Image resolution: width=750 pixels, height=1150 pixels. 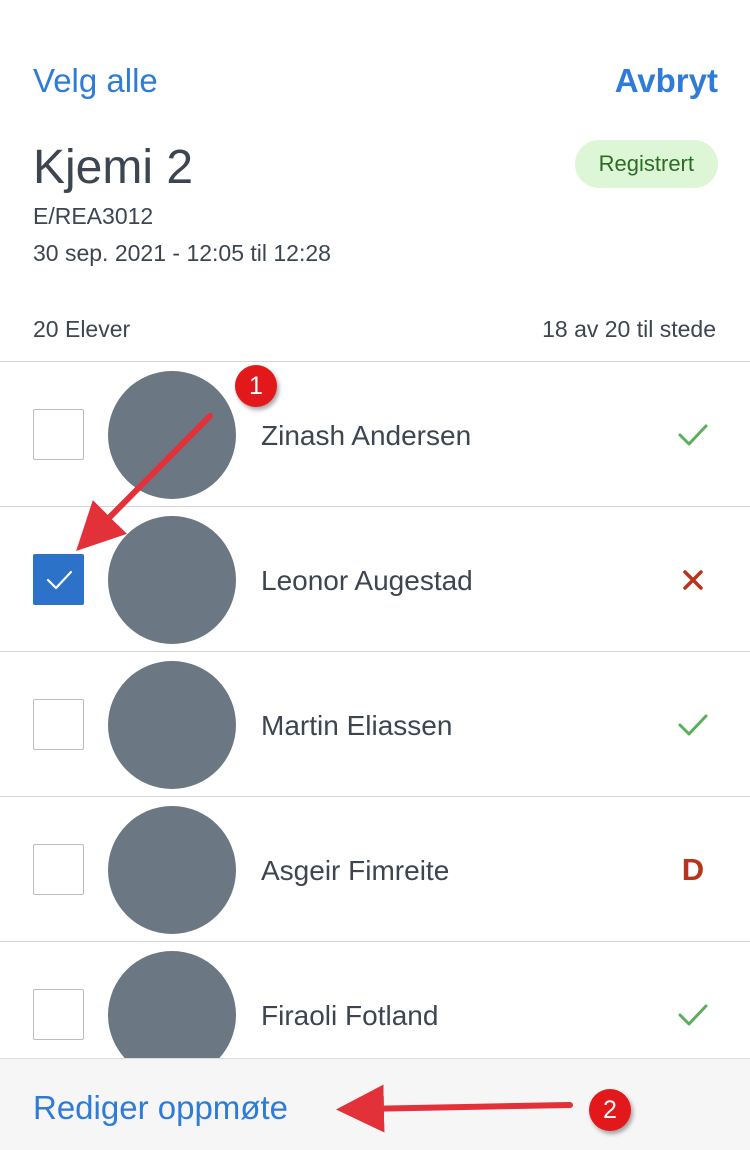 What do you see at coordinates (367, 580) in the screenshot?
I see `student-name: Leonor Augestad` at bounding box center [367, 580].